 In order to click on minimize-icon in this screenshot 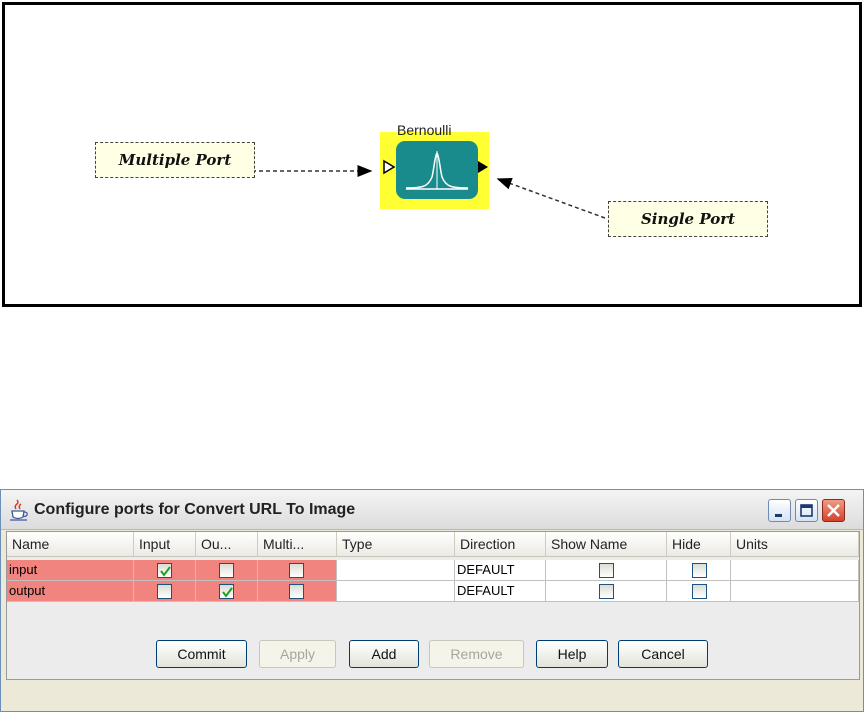, I will do `click(778, 515)`.